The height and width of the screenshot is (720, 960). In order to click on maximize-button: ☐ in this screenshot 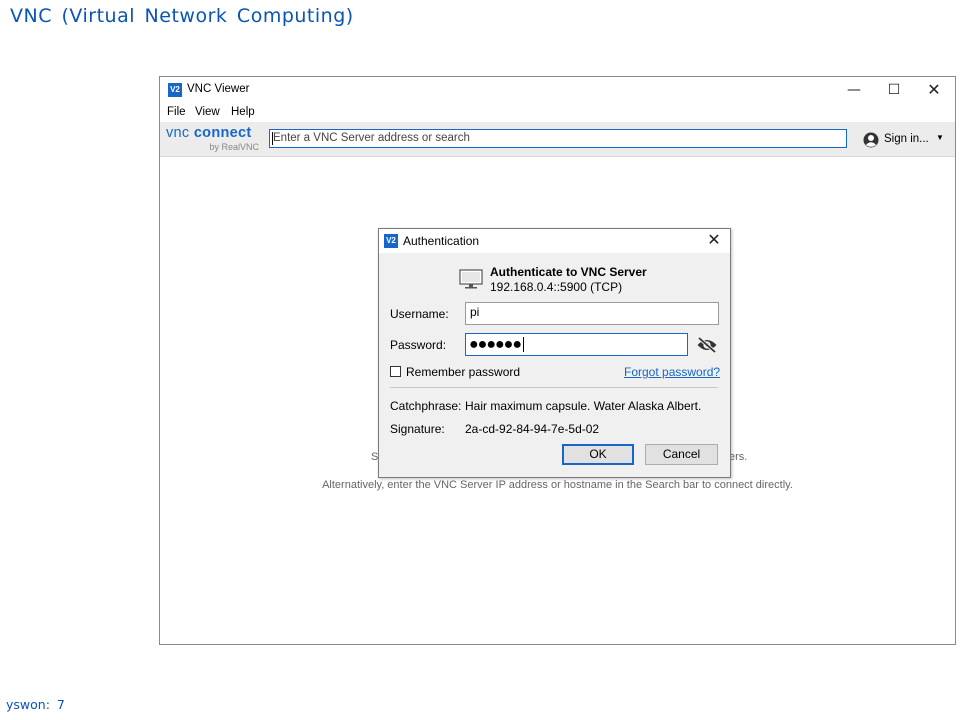, I will do `click(894, 90)`.